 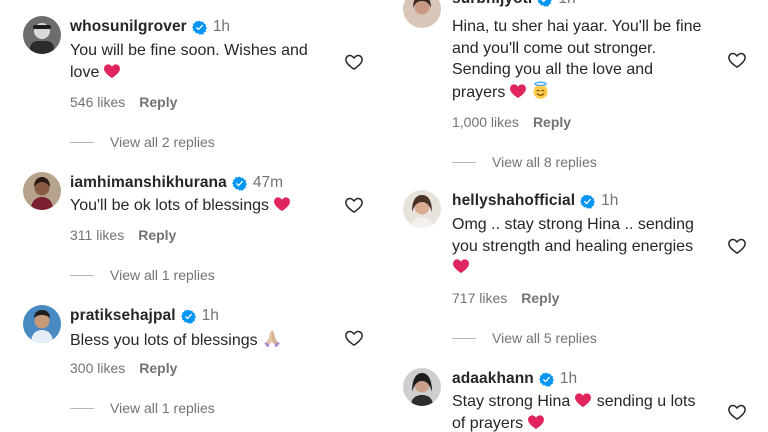 I want to click on likes-count: 300 likes, so click(x=97, y=368).